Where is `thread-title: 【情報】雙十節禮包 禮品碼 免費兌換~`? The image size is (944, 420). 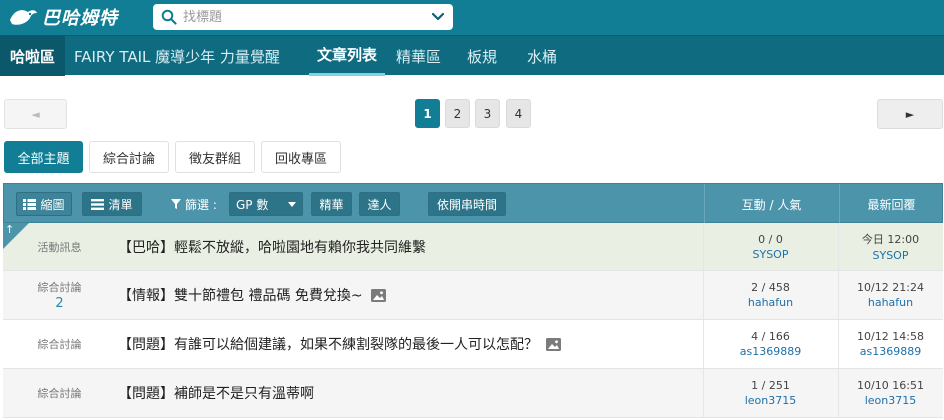 thread-title: 【情報】雙十節禮包 禮品碼 免費兌換~ is located at coordinates (252, 295).